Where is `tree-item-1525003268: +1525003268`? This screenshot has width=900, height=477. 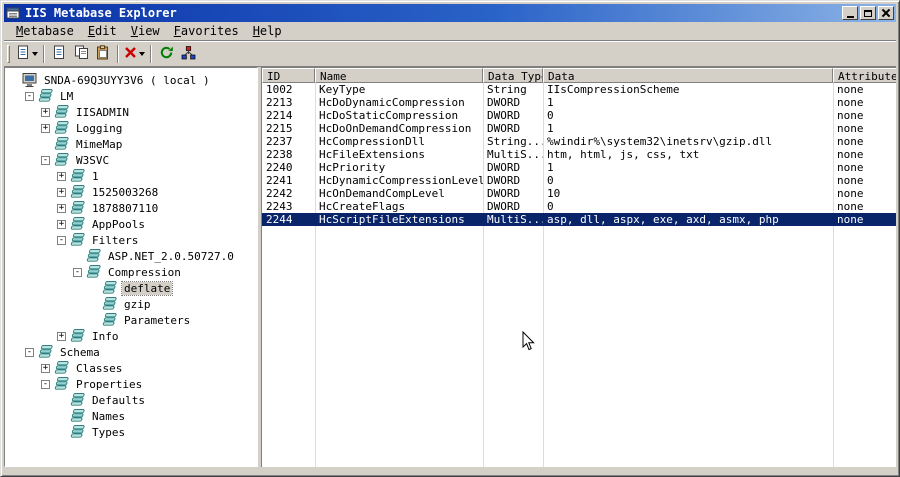 tree-item-1525003268: +1525003268 is located at coordinates (131, 192).